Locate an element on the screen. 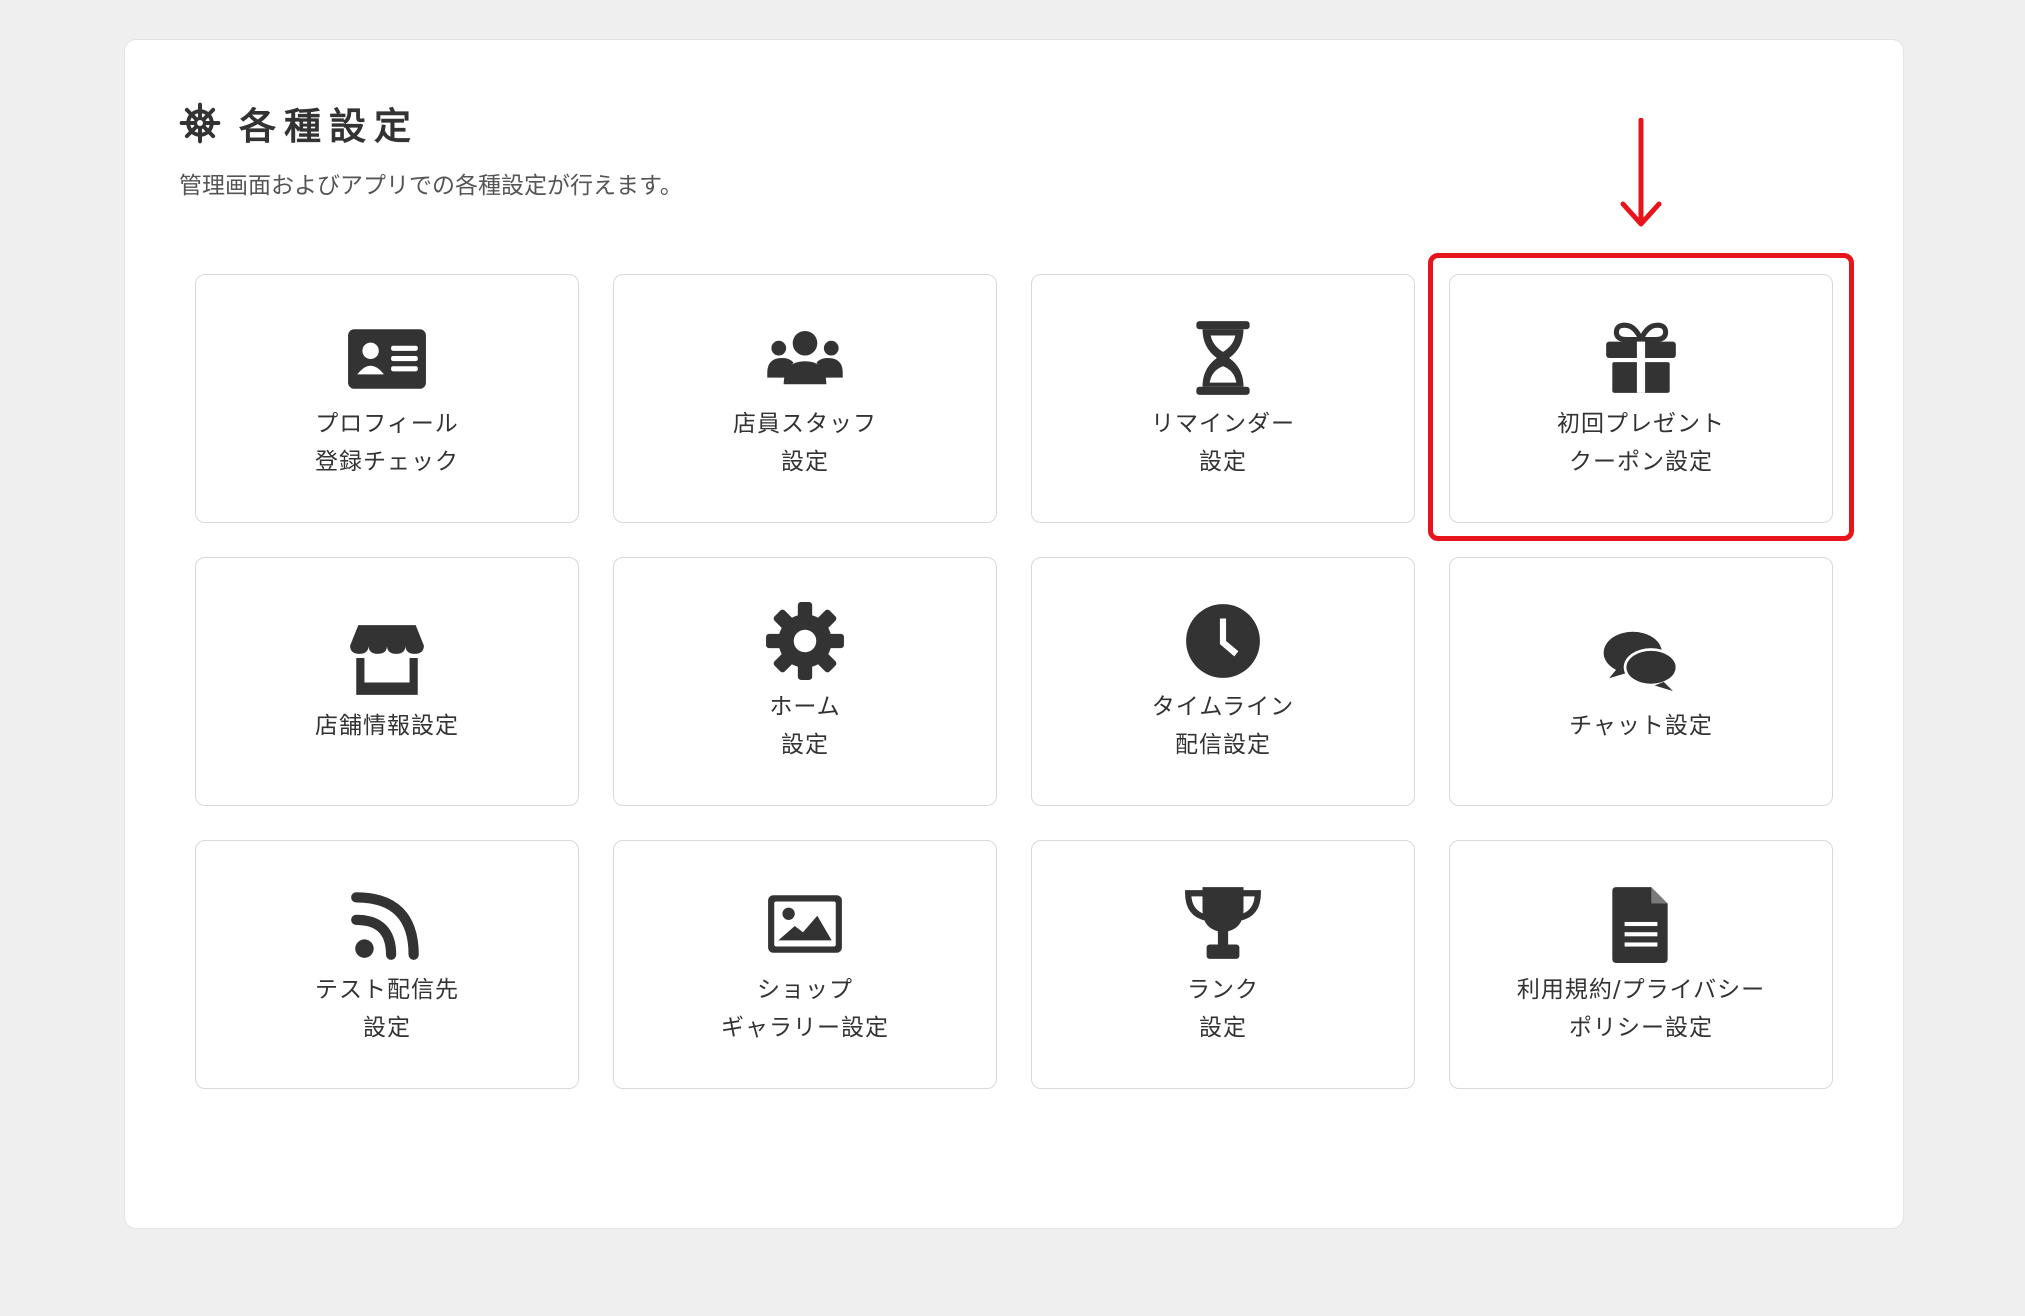 This screenshot has height=1316, width=2025. card-label: 利用規約/プライバシー ポリシー設定 is located at coordinates (1641, 1008).